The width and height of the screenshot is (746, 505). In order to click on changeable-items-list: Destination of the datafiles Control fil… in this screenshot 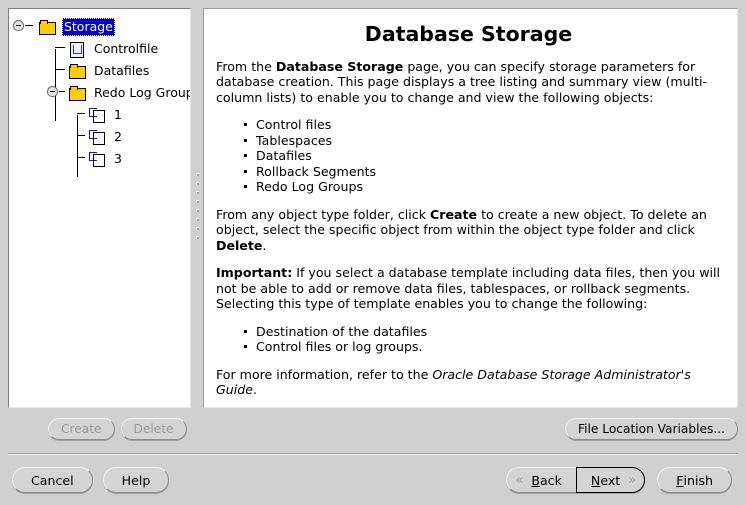, I will do `click(468, 339)`.